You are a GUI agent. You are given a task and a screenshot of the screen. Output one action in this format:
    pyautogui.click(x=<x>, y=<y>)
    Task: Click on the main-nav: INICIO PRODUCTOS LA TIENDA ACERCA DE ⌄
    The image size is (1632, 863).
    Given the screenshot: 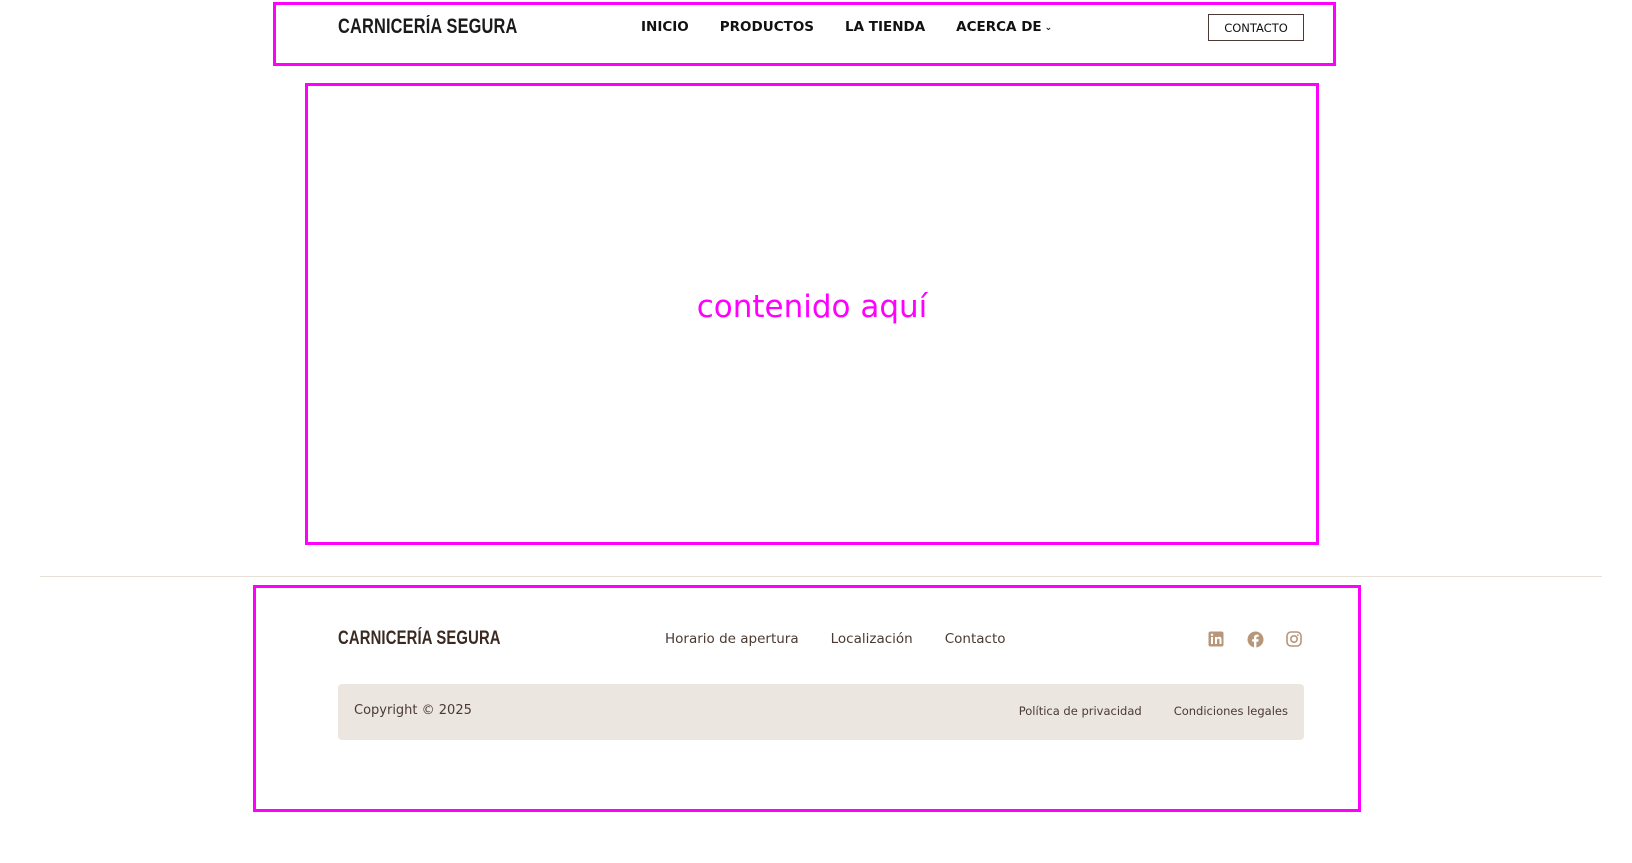 What is the action you would take?
    pyautogui.click(x=846, y=27)
    